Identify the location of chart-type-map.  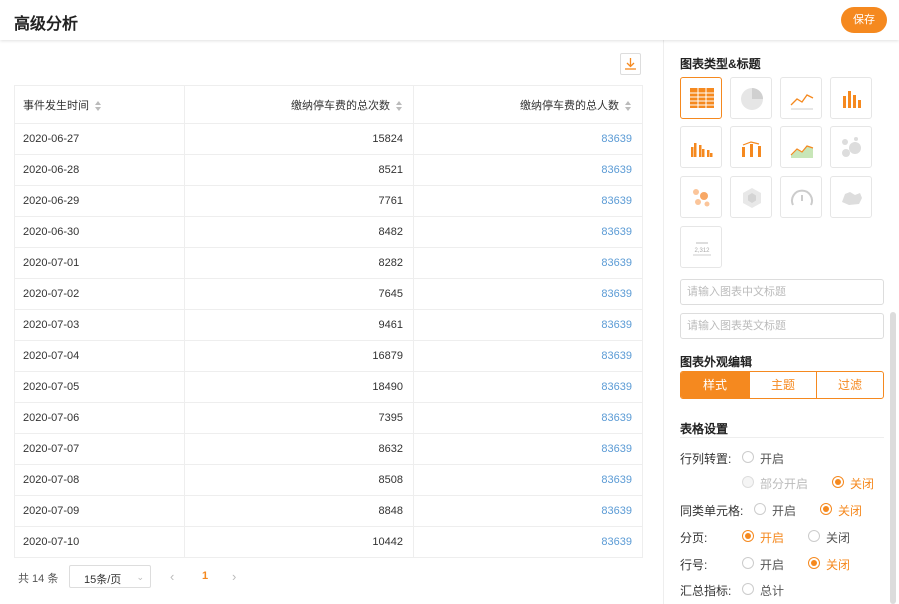
(851, 197).